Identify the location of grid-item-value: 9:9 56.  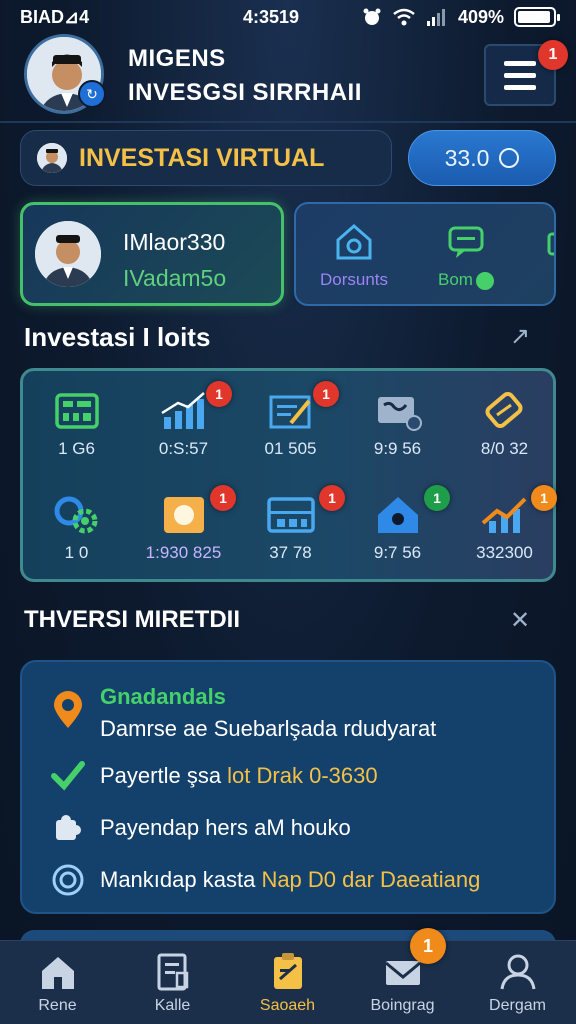
(397, 448).